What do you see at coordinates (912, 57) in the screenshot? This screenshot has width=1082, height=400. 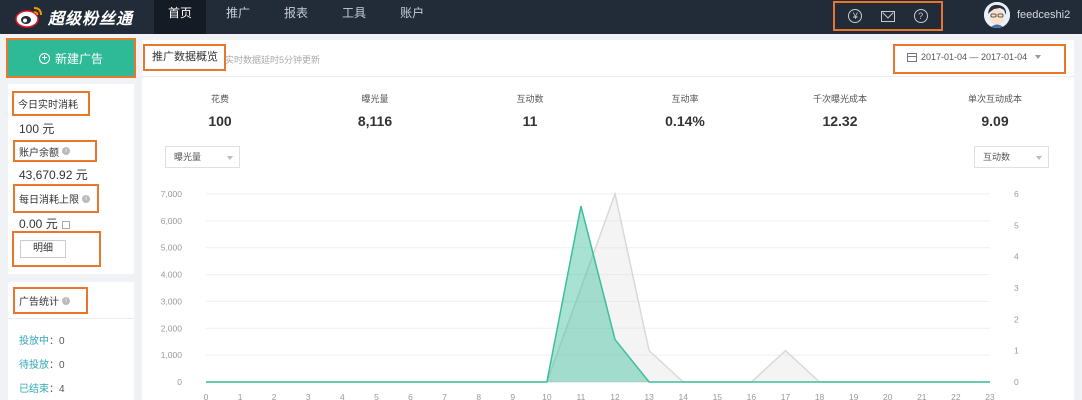 I see `calendar-icon` at bounding box center [912, 57].